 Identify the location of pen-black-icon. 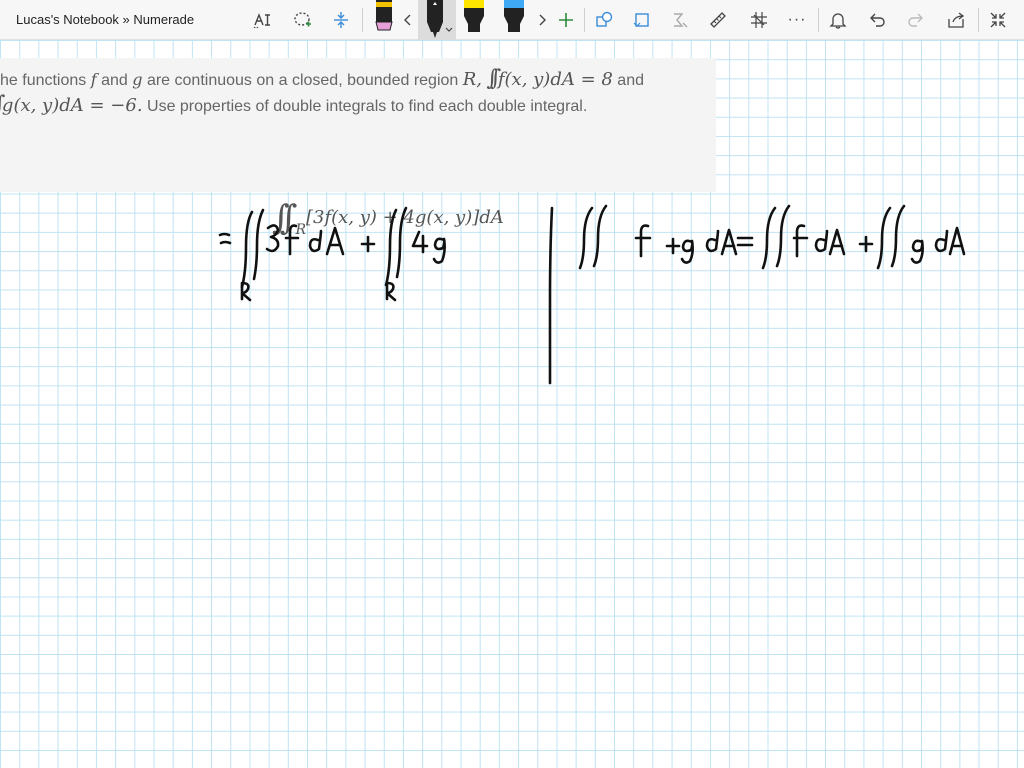
(437, 20).